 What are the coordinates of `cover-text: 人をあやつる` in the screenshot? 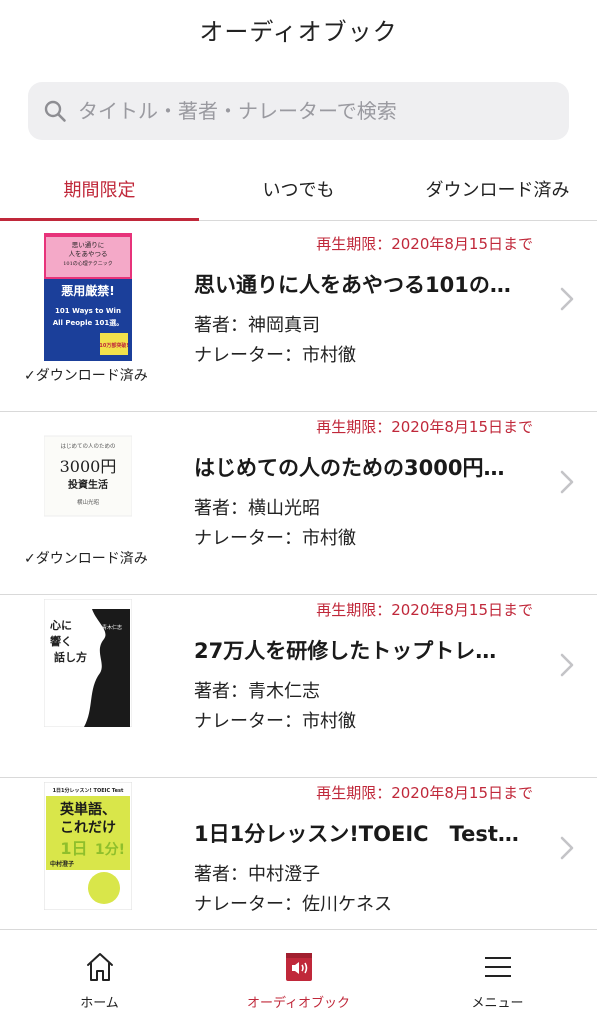 It's located at (88, 254).